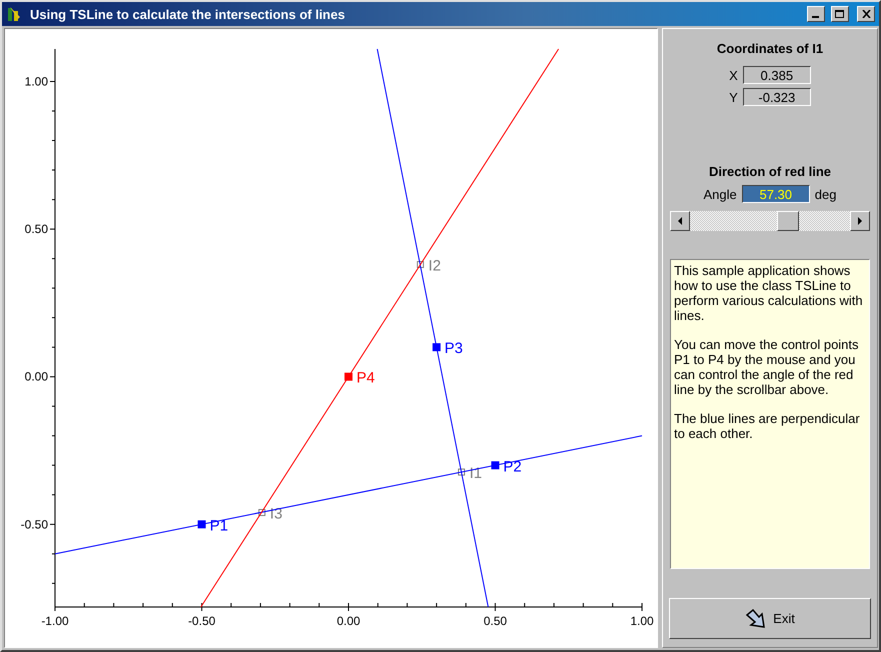 This screenshot has width=881, height=652. Describe the element at coordinates (495, 621) in the screenshot. I see `x-tick-label: 0.50` at that location.